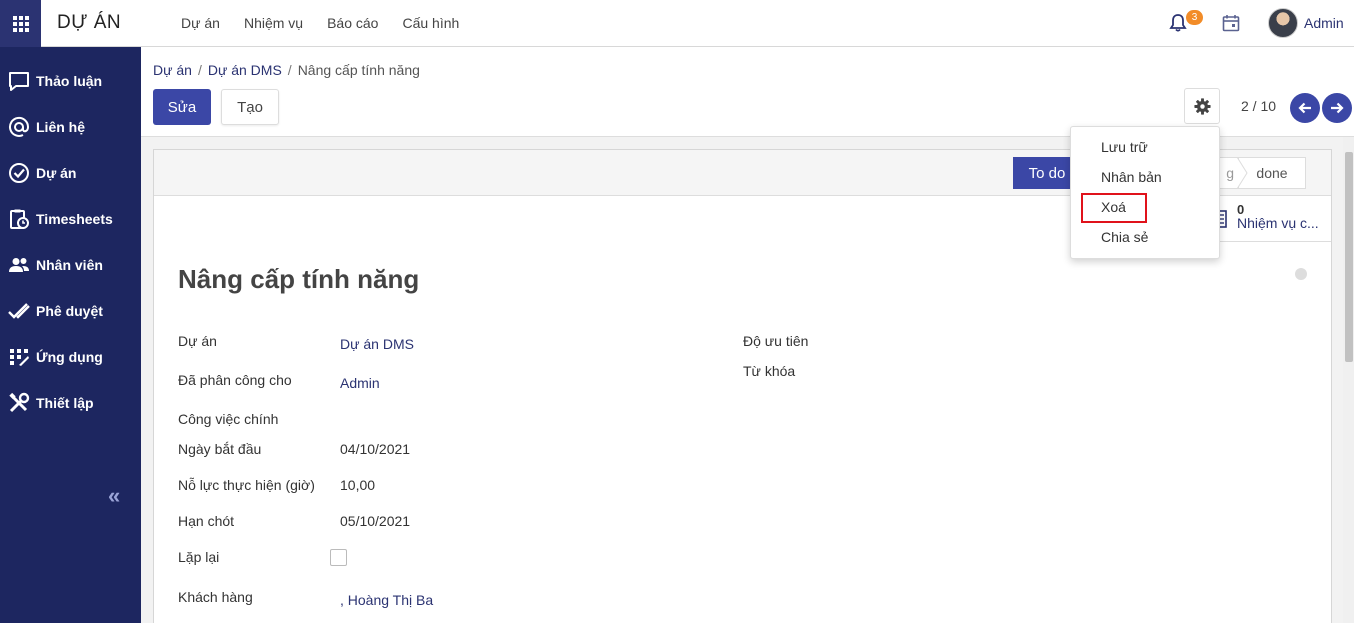 This screenshot has height=623, width=1354. What do you see at coordinates (19, 219) in the screenshot?
I see `clipboard-clock-icon` at bounding box center [19, 219].